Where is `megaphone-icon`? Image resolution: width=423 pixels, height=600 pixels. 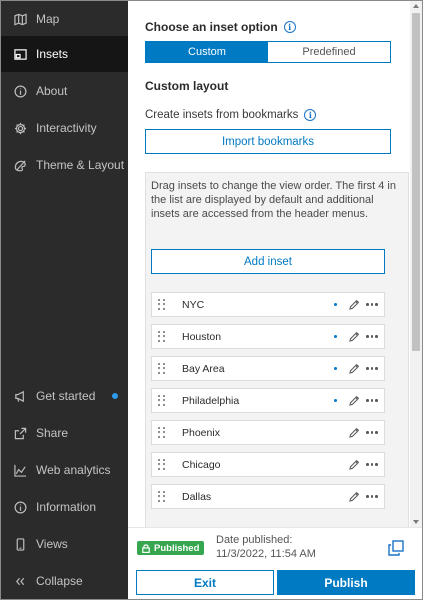
megaphone-icon is located at coordinates (20, 396).